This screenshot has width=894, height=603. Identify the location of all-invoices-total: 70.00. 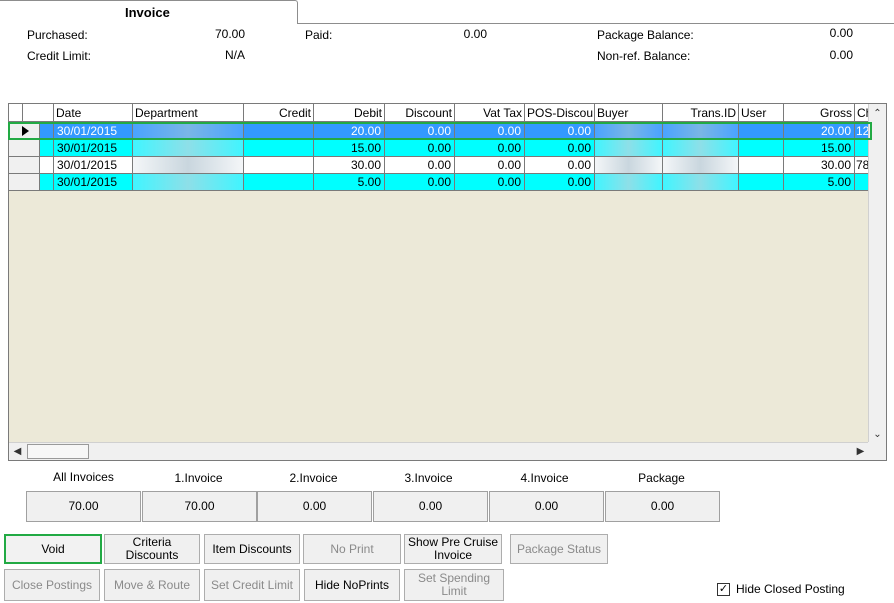
(83, 506).